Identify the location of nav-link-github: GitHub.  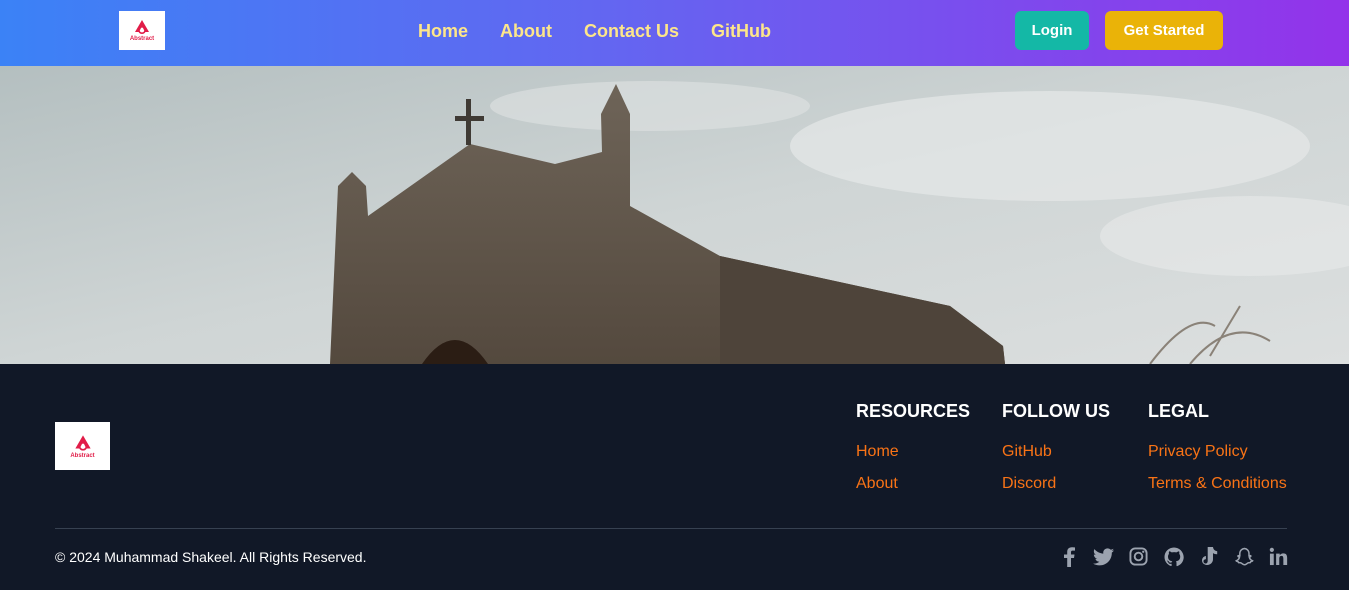
(741, 31).